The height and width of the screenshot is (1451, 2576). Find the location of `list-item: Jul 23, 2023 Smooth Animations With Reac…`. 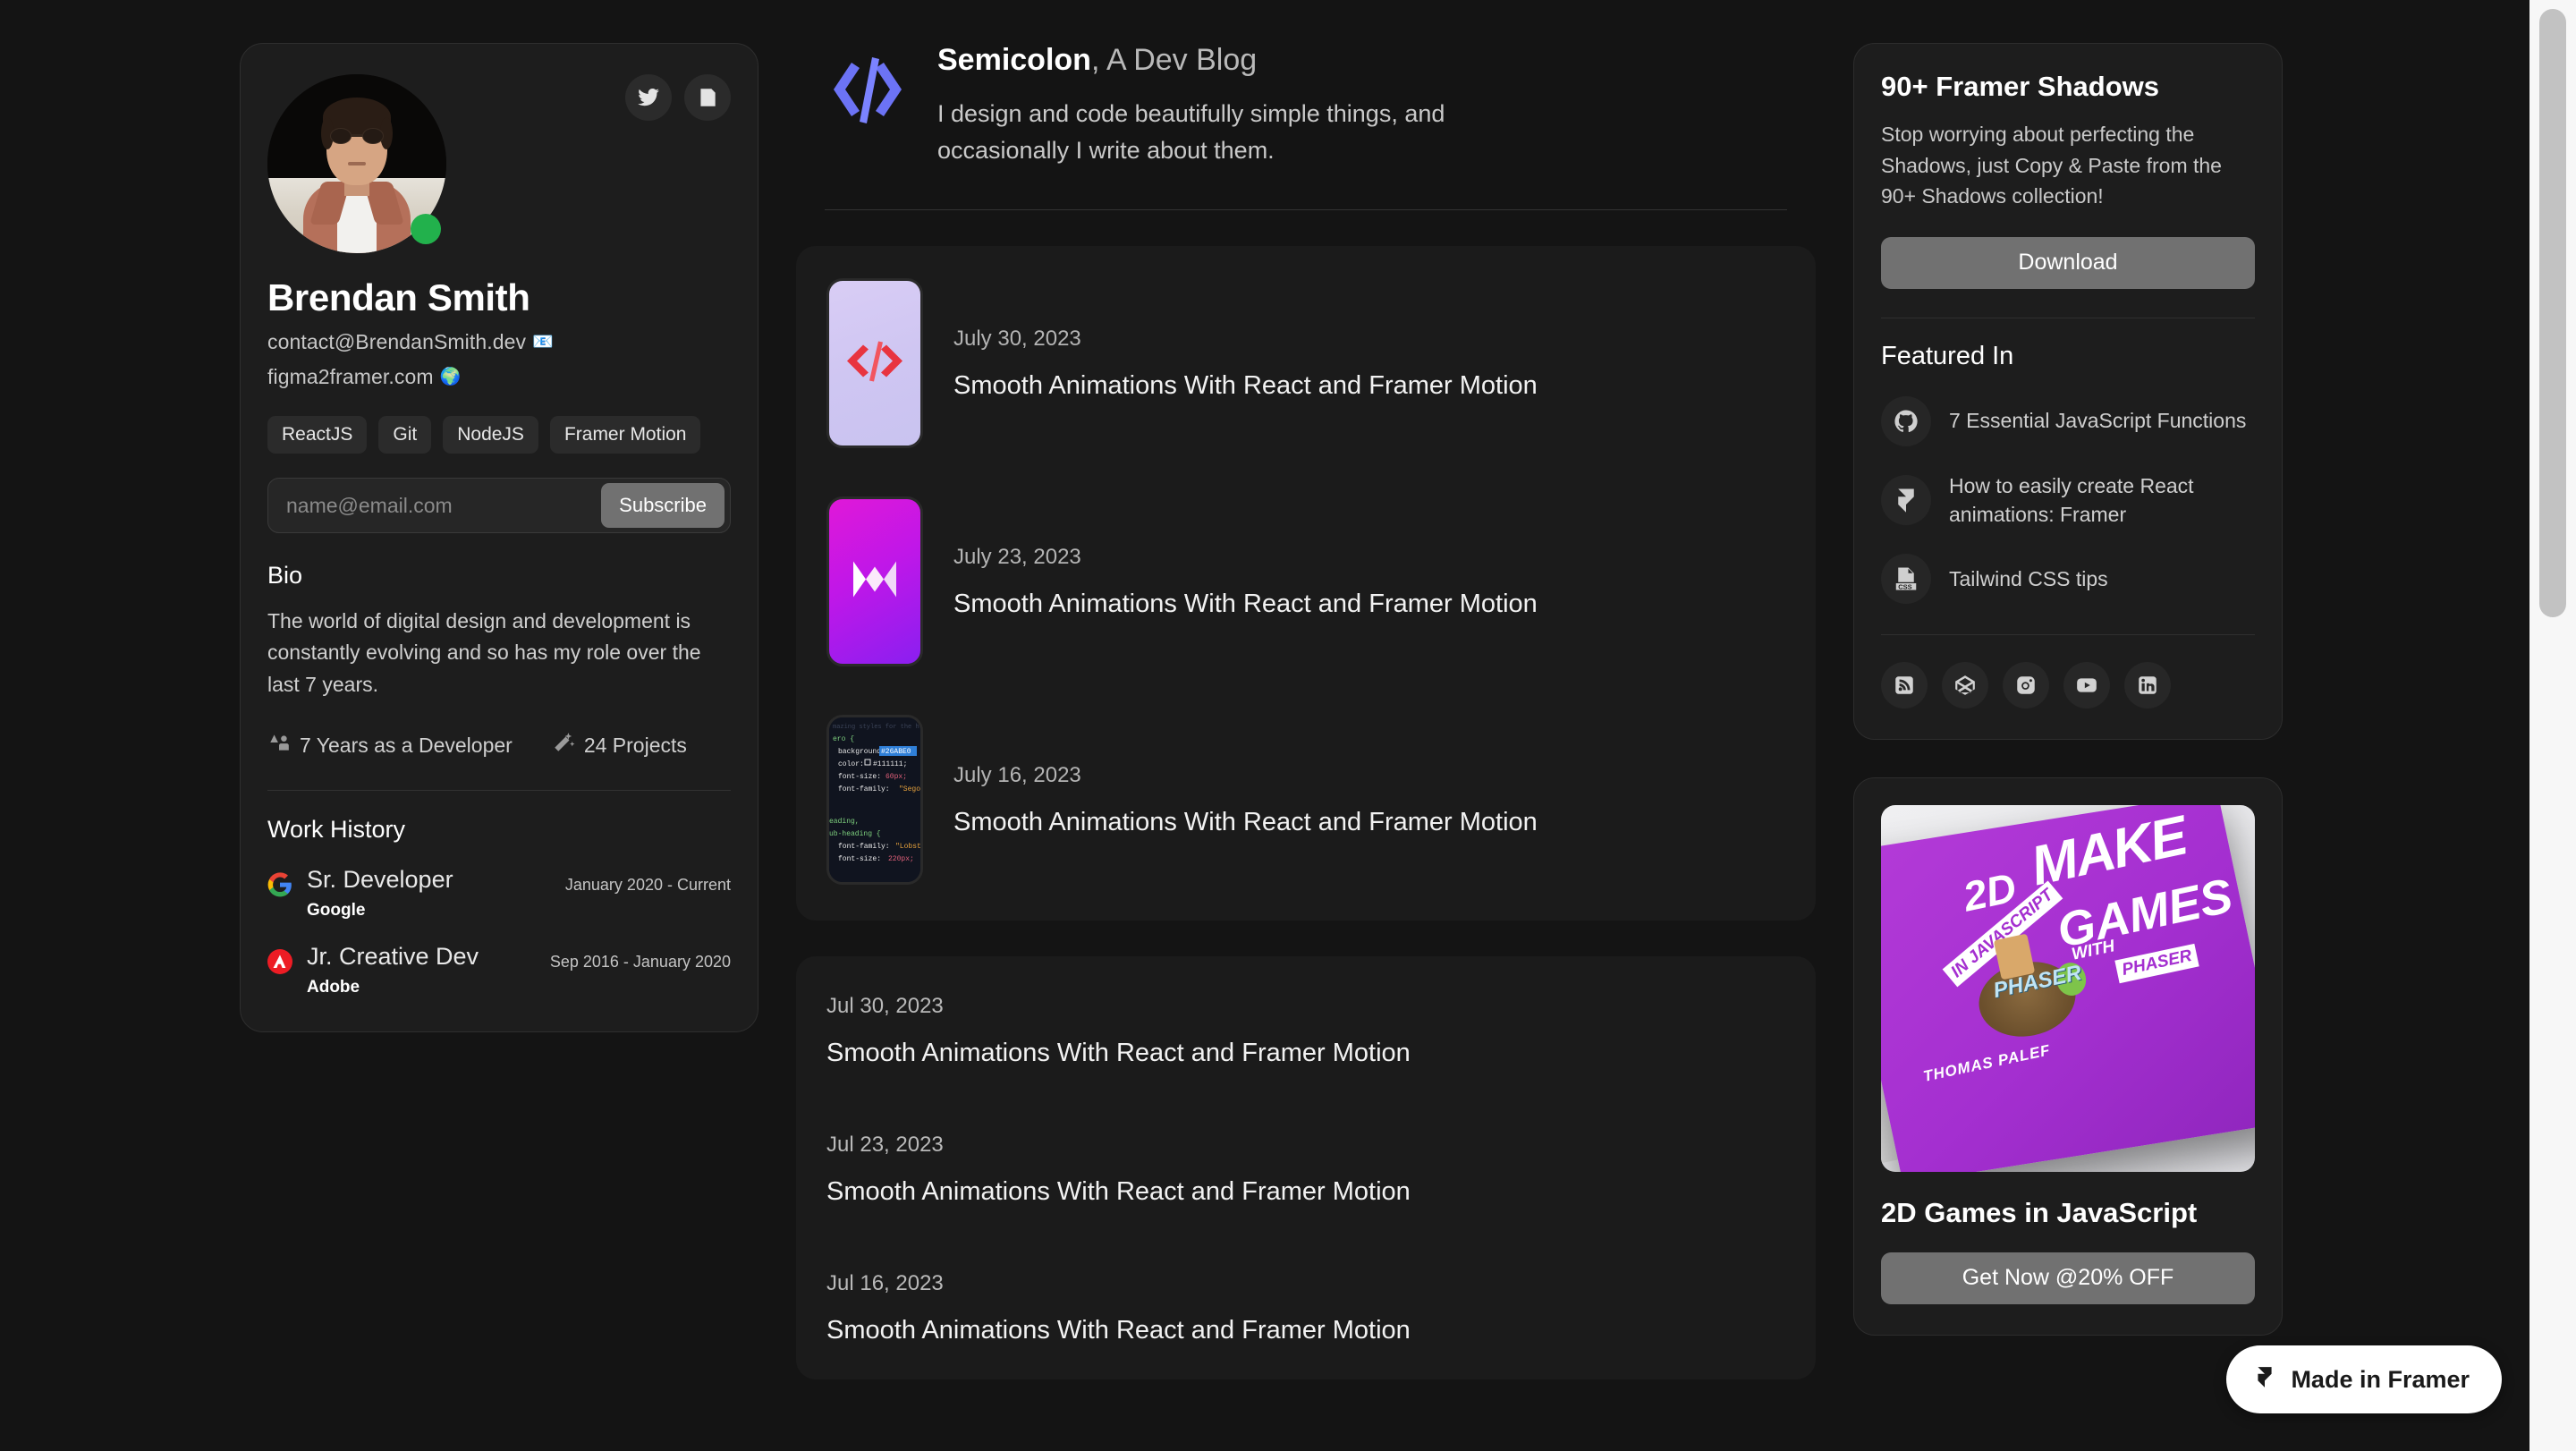

list-item: Jul 23, 2023 Smooth Animations With Reac… is located at coordinates (1305, 1170).